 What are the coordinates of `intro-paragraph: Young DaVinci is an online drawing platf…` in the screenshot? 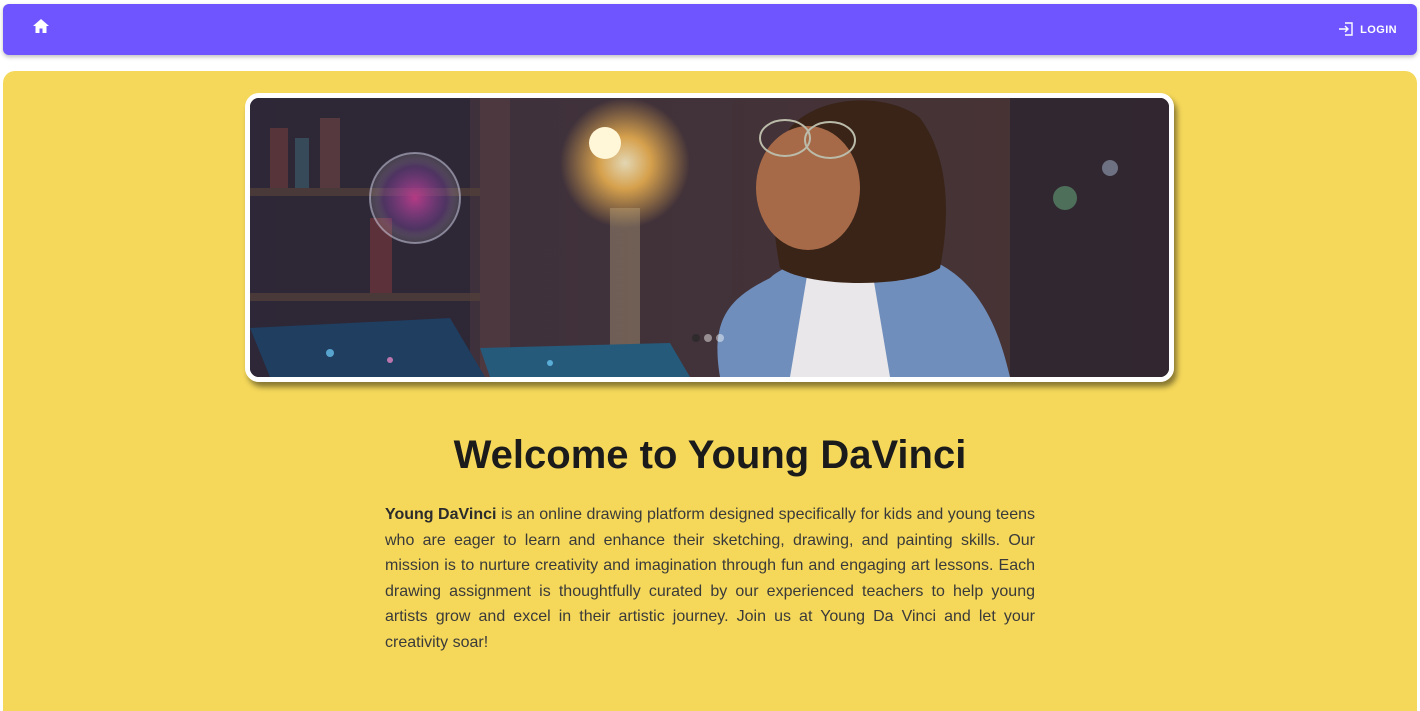 It's located at (710, 578).